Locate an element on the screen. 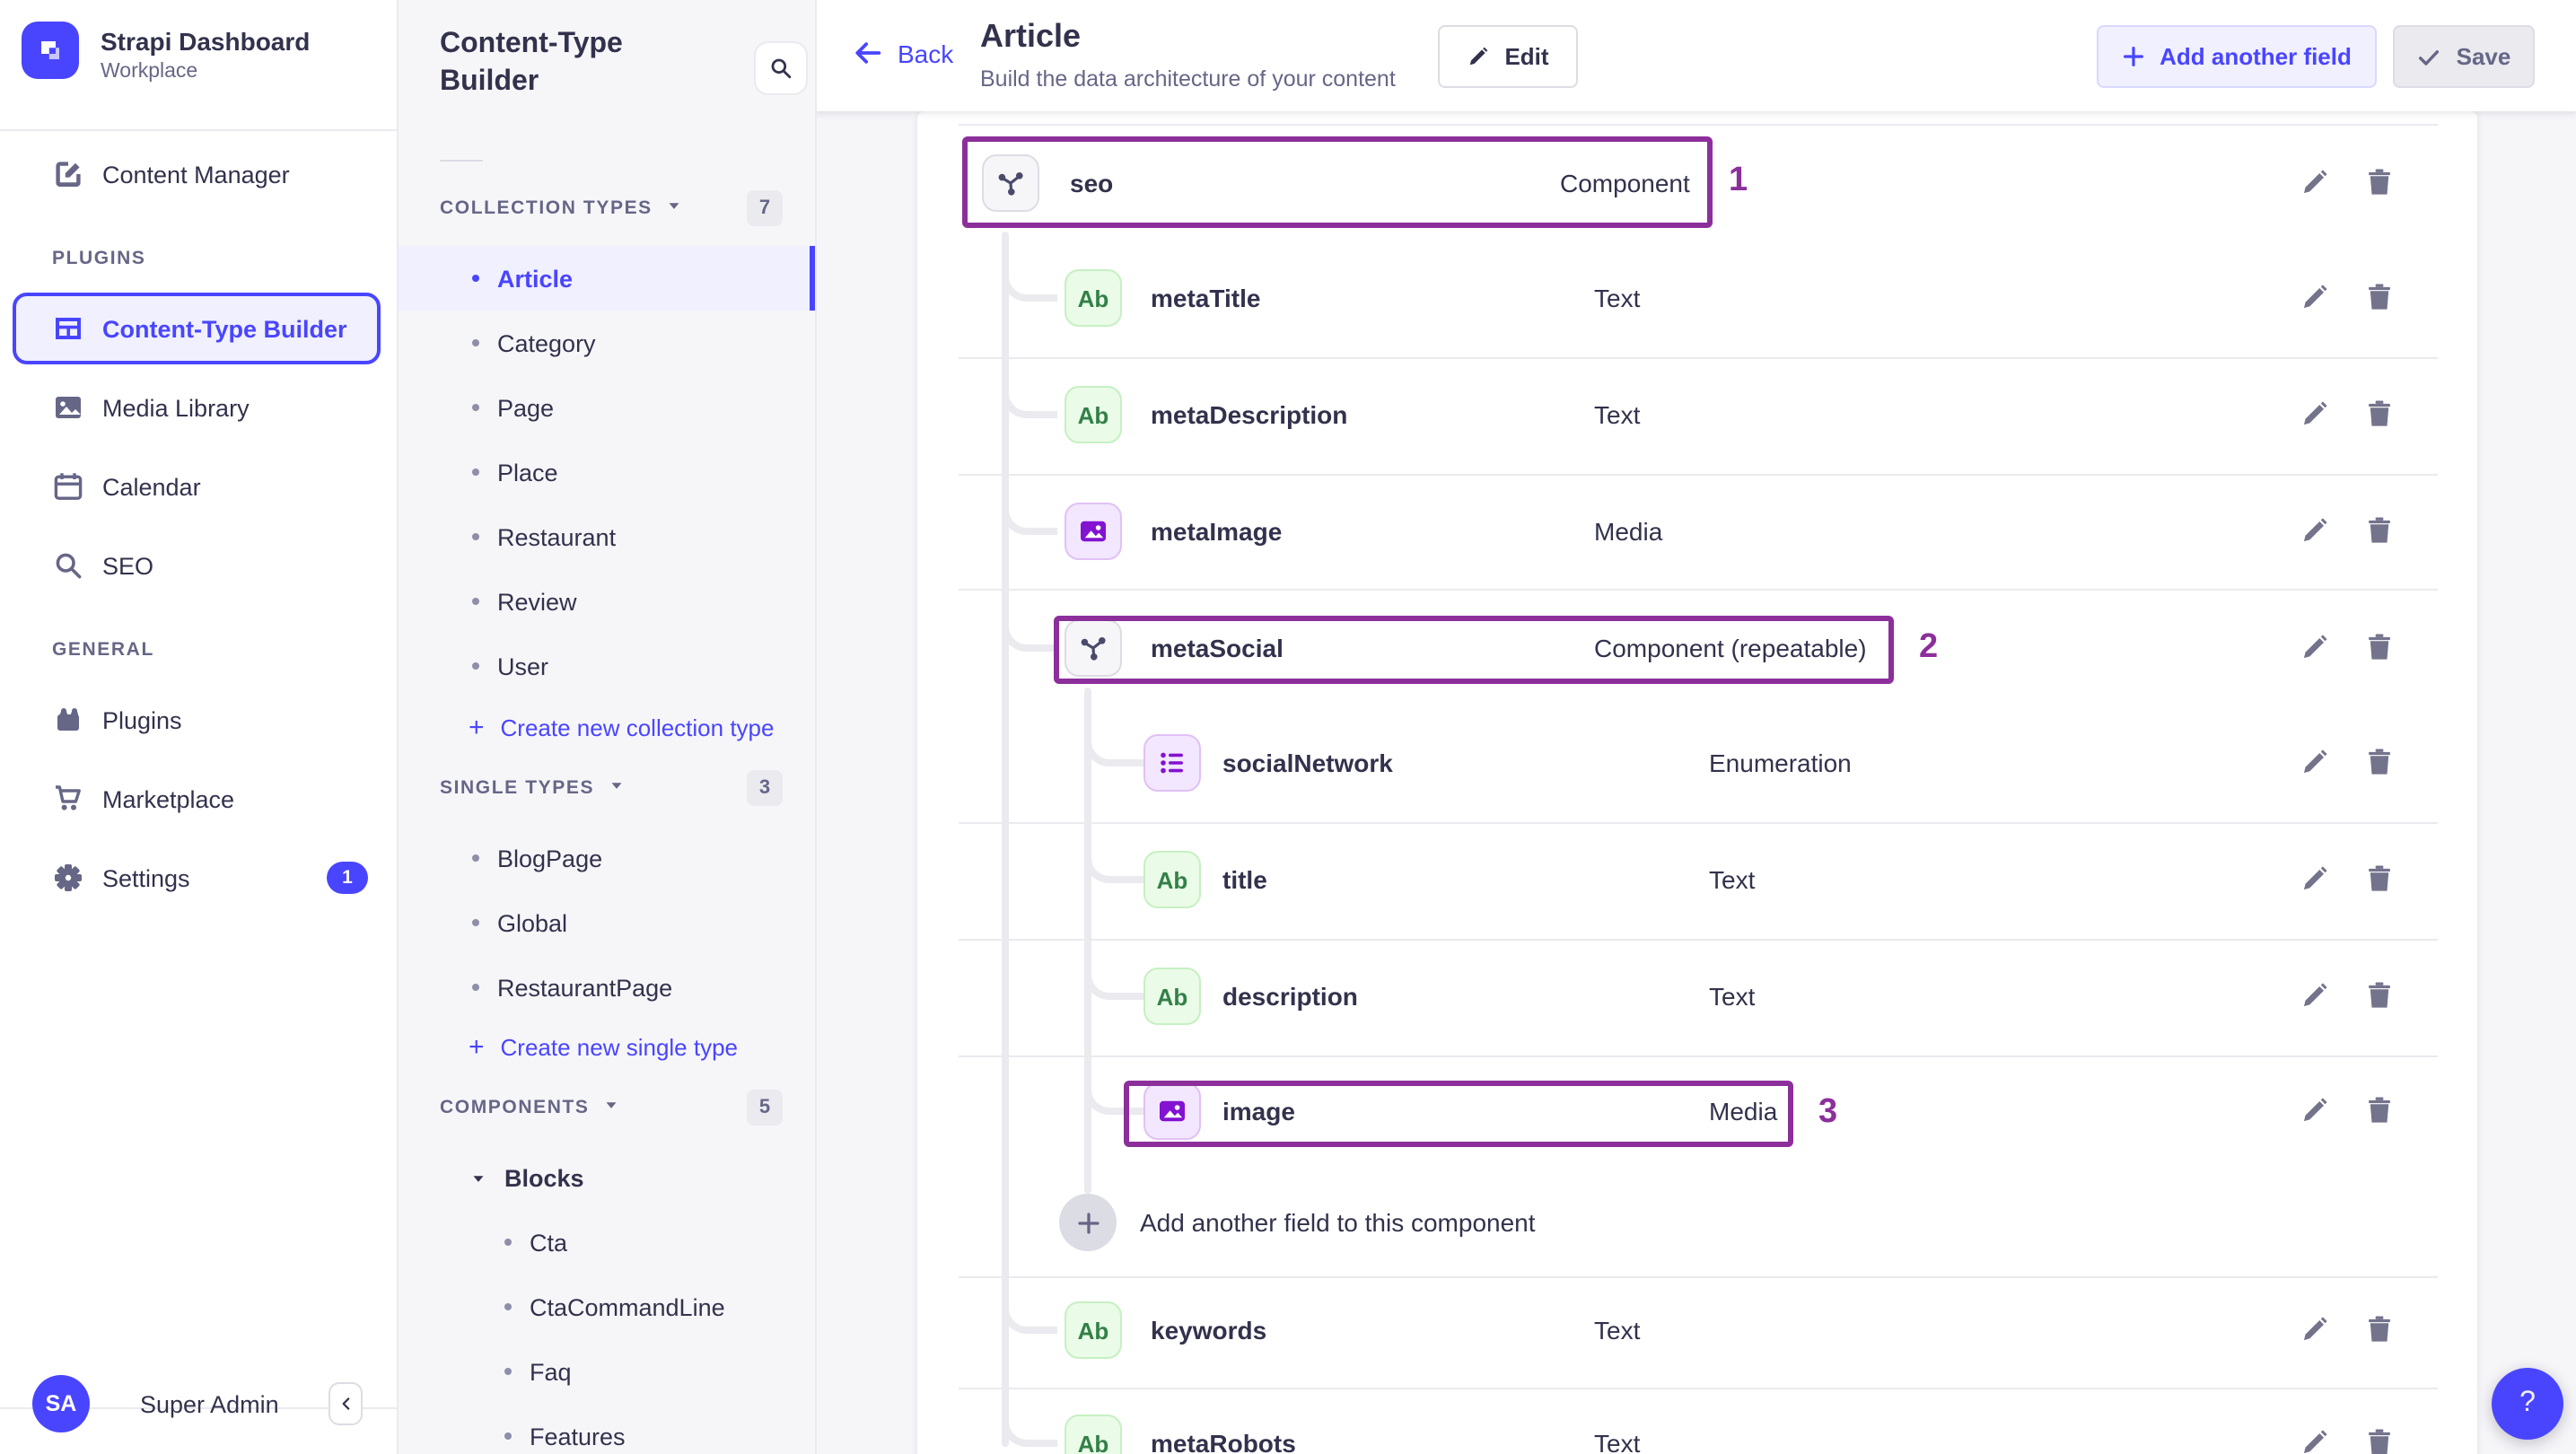 The height and width of the screenshot is (1454, 2576). add-field-to-component-button: Add another field to this component is located at coordinates (1297, 1222).